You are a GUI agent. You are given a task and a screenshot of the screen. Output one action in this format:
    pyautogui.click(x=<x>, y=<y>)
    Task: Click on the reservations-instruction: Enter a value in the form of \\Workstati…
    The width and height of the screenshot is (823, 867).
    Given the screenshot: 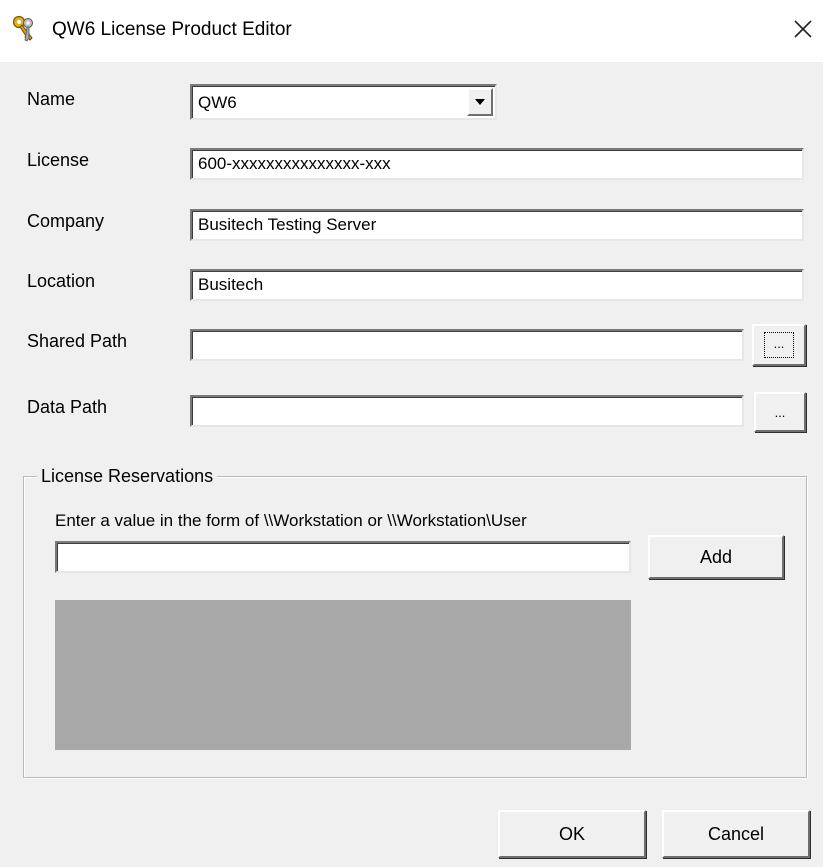 What is the action you would take?
    pyautogui.click(x=291, y=520)
    